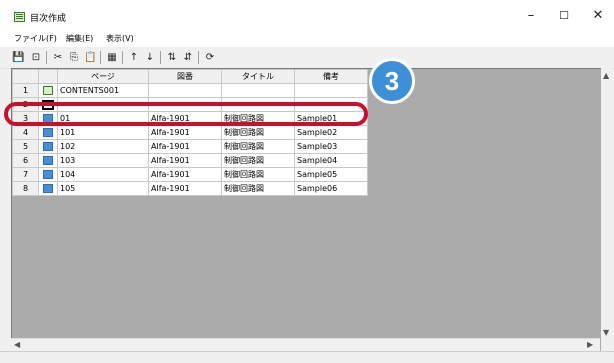 The width and height of the screenshot is (614, 363). What do you see at coordinates (19, 17) in the screenshot?
I see `app-icon` at bounding box center [19, 17].